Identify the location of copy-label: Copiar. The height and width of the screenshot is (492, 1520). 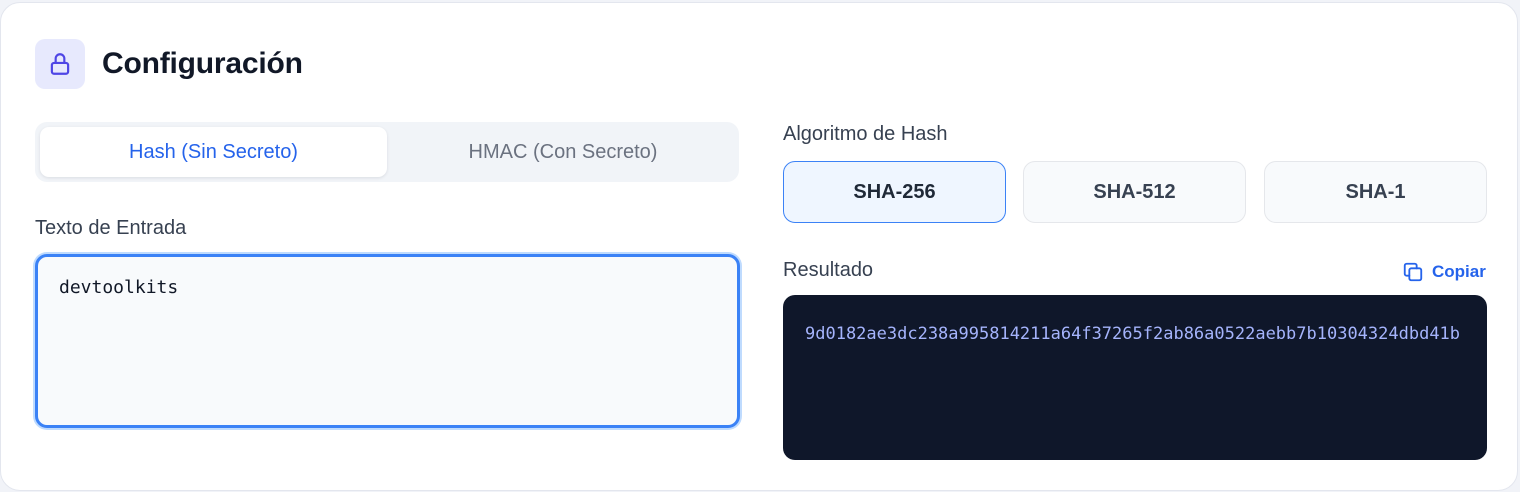
(1459, 271).